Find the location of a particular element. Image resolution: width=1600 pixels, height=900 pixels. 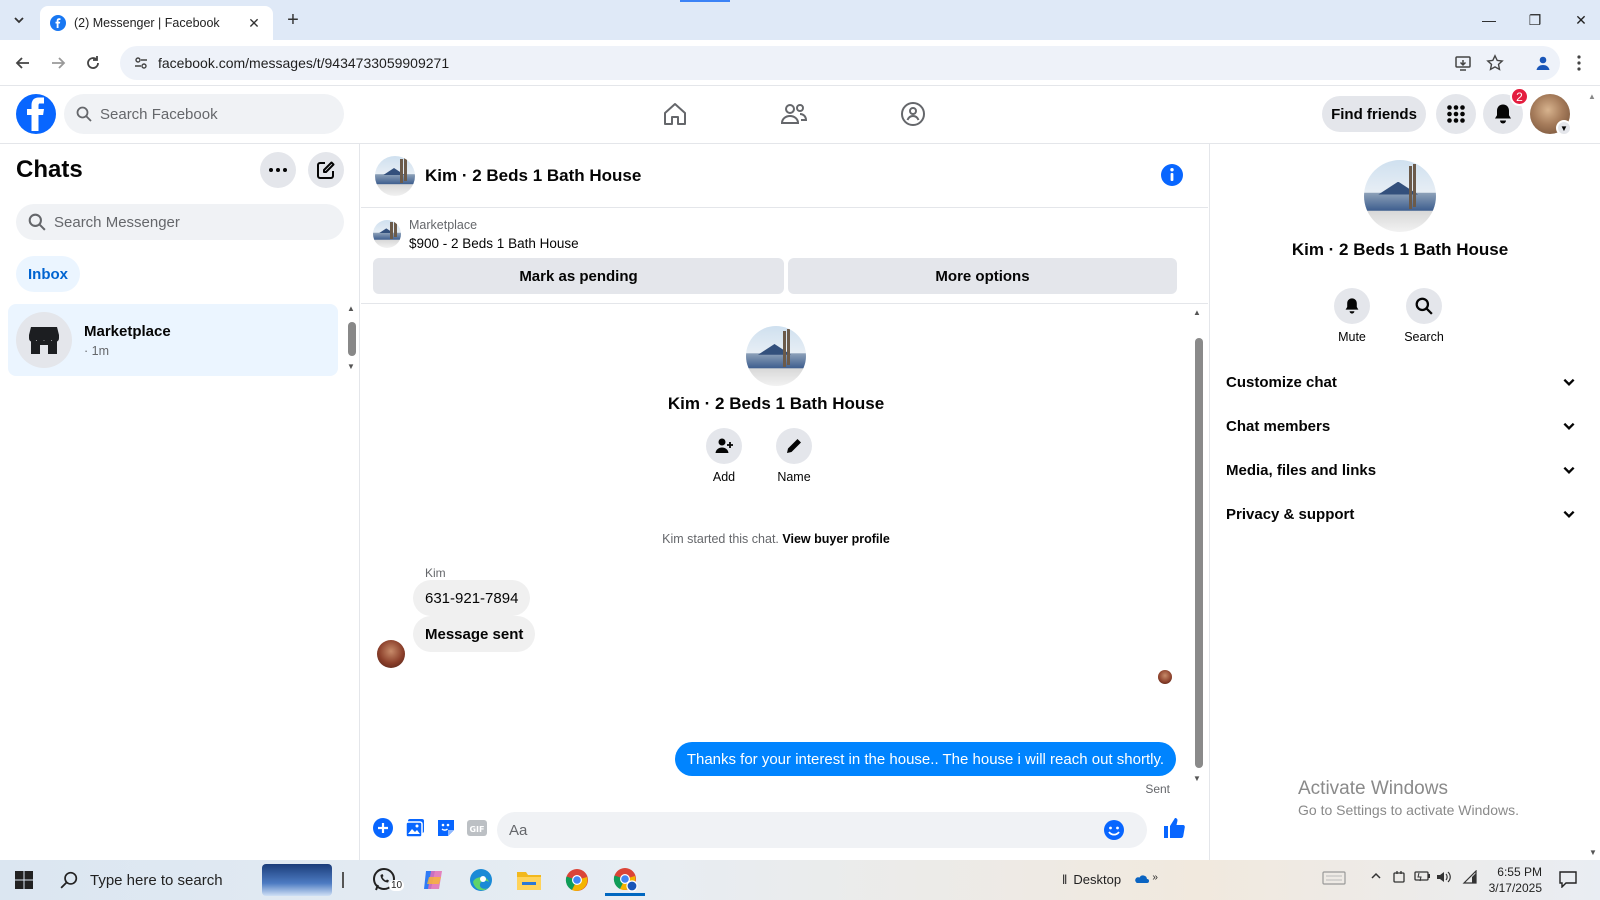

notifications-center-icon is located at coordinates (1568, 880).